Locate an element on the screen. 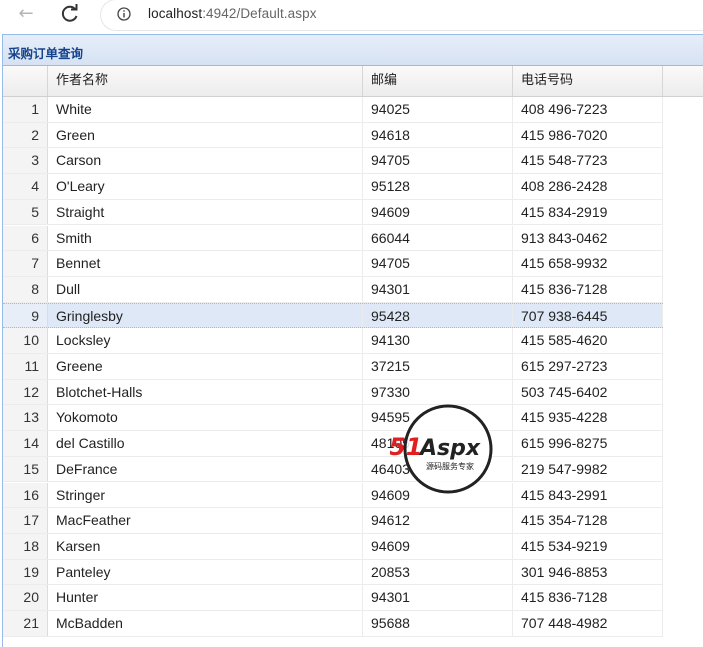 This screenshot has height=647, width=703. column-header-author: 作者名称 is located at coordinates (205, 81).